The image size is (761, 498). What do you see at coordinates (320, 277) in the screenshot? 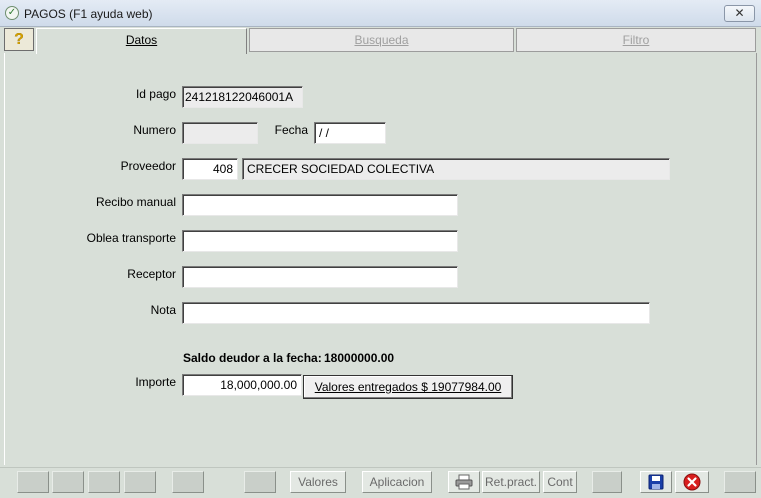
I see `receptor-field` at bounding box center [320, 277].